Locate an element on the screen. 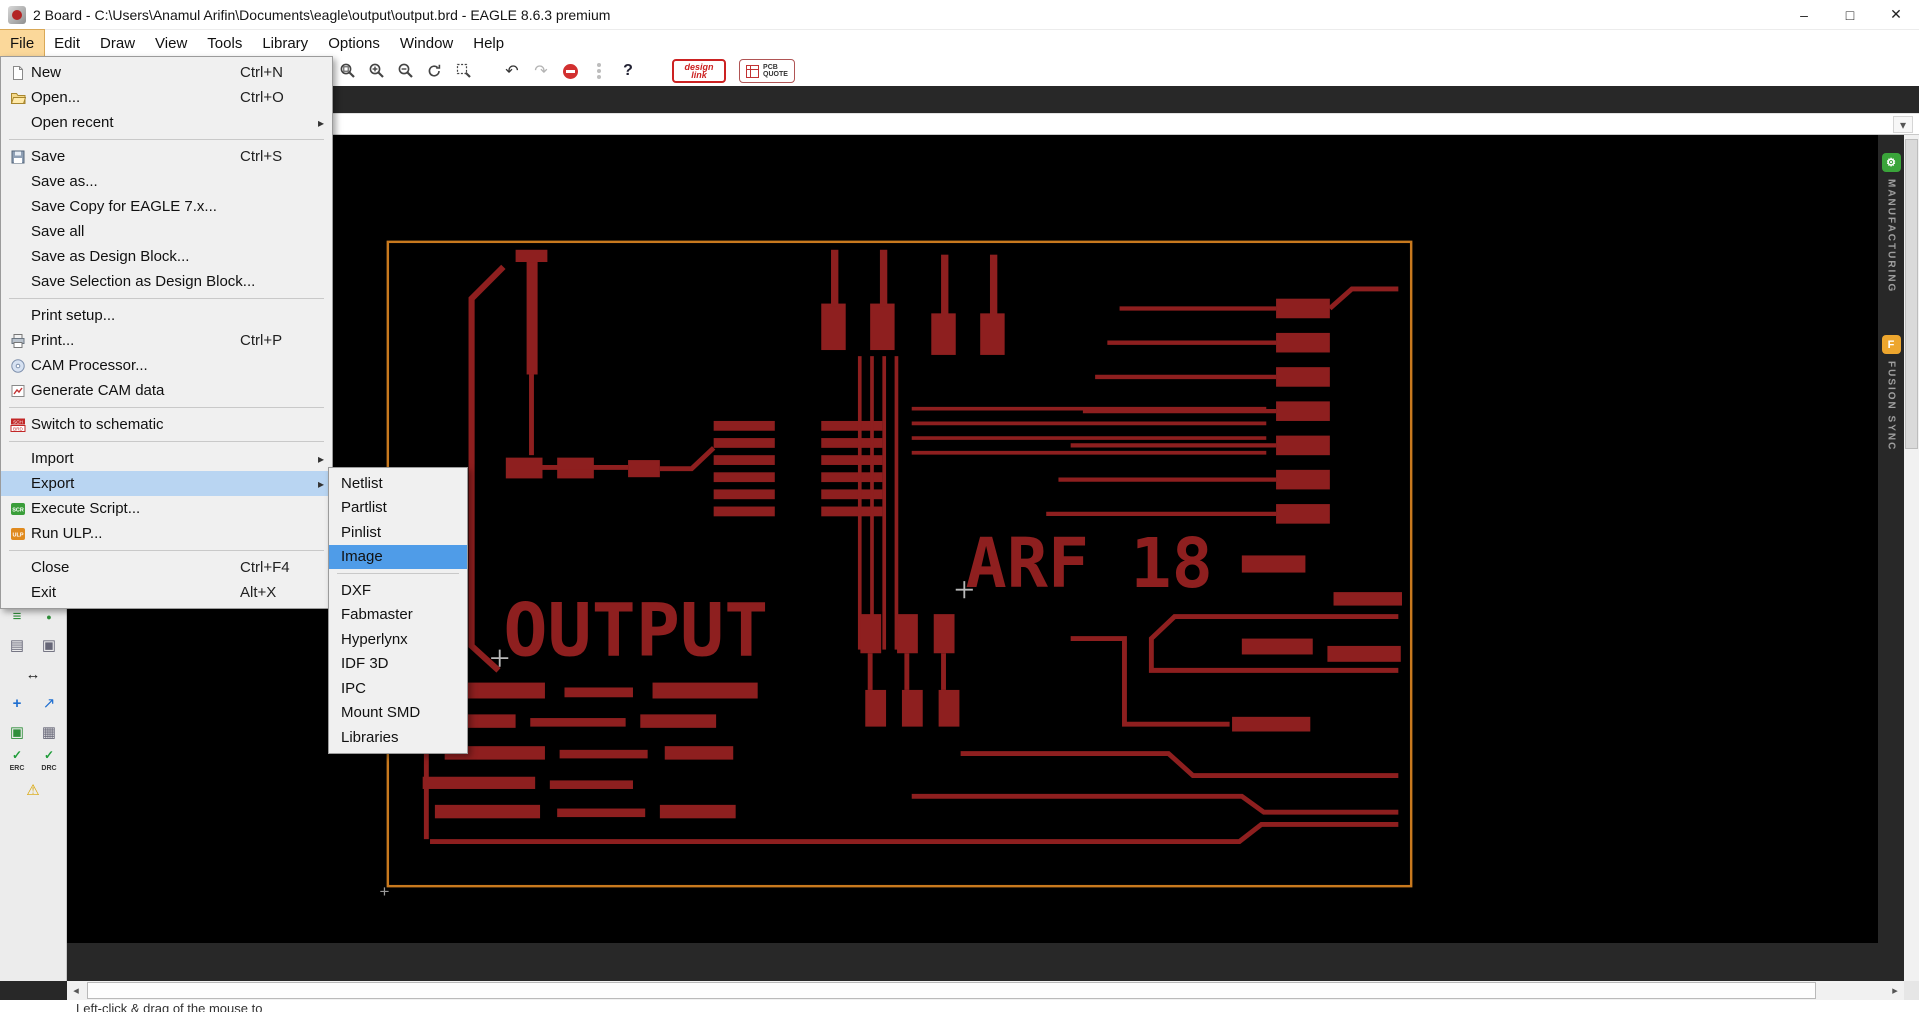 The image size is (1919, 1012). cam-disc-icon is located at coordinates (18, 366).